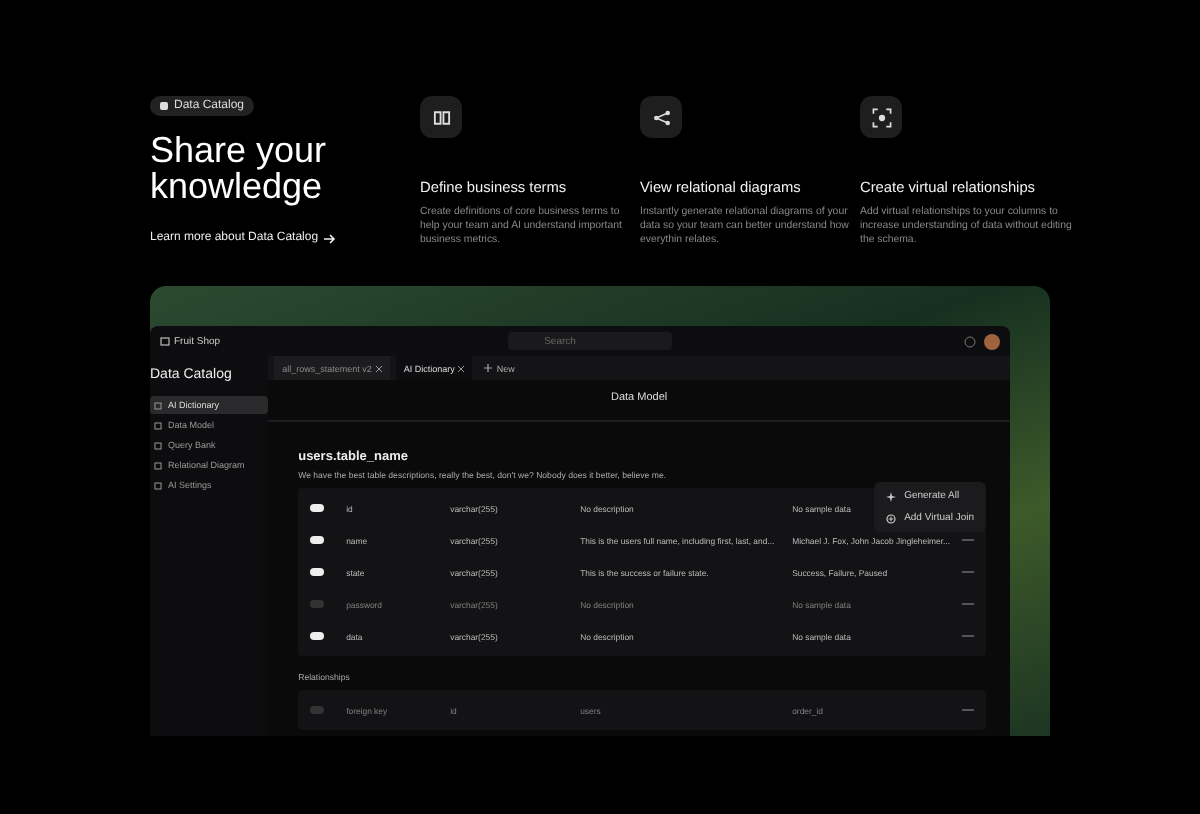 This screenshot has width=1200, height=814. What do you see at coordinates (661, 117) in the screenshot?
I see `share-icon` at bounding box center [661, 117].